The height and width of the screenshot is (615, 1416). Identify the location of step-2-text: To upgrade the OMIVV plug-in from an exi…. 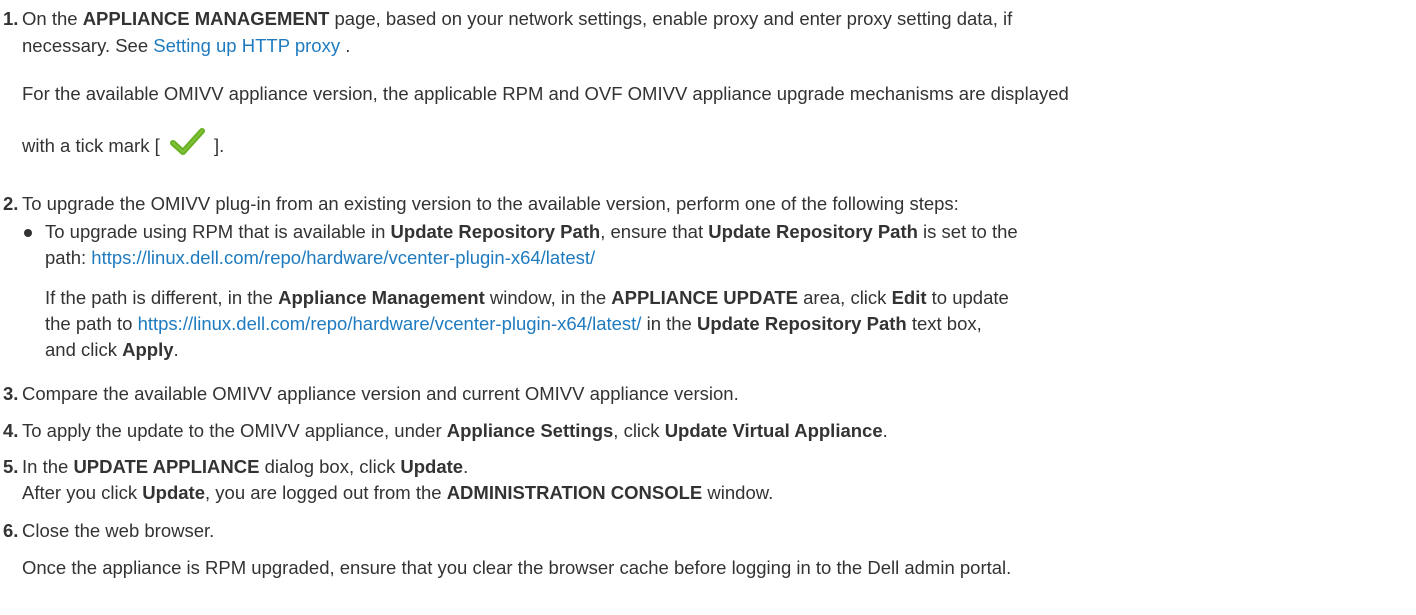
(490, 203).